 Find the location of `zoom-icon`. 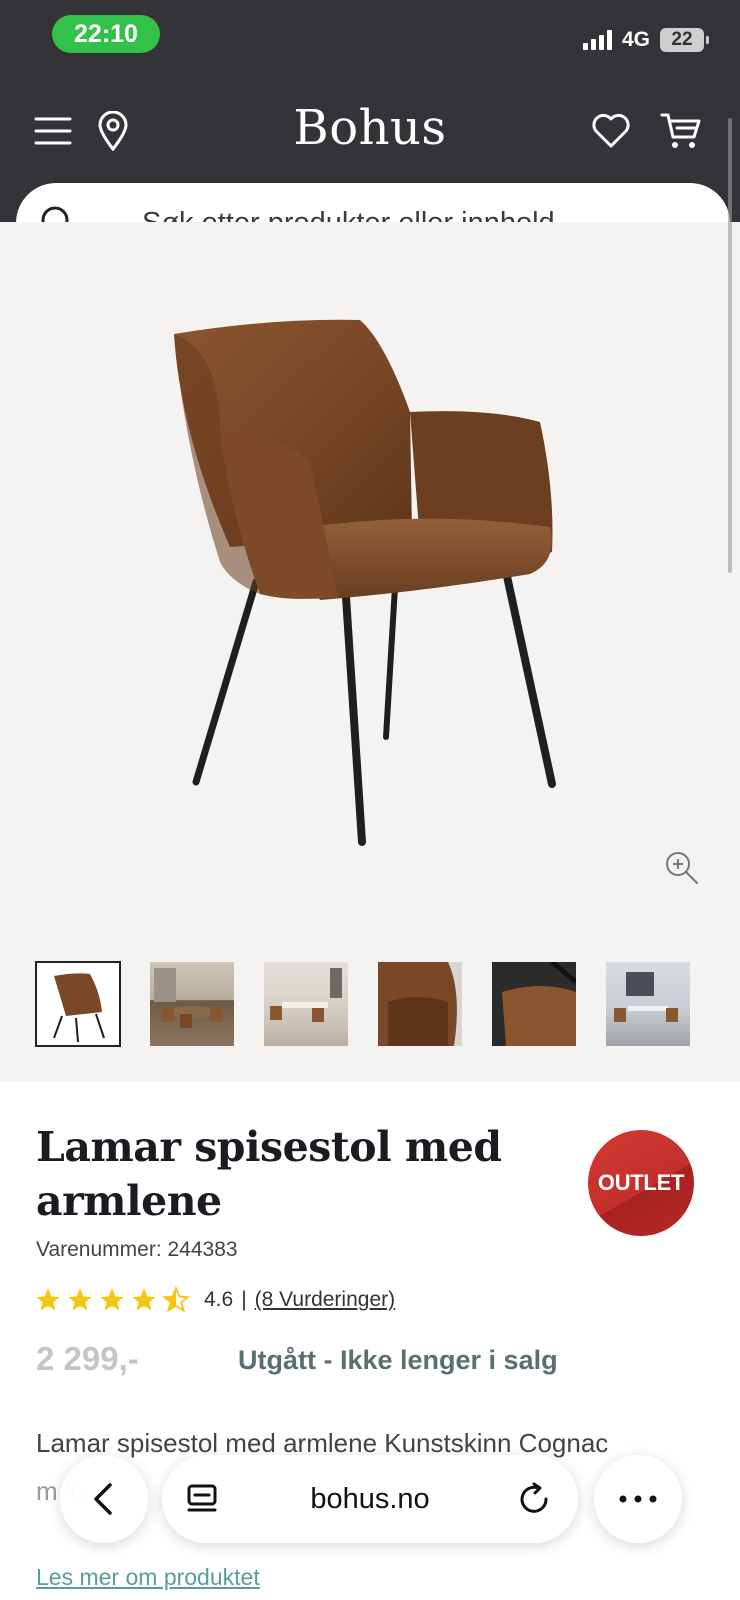

zoom-icon is located at coordinates (682, 868).